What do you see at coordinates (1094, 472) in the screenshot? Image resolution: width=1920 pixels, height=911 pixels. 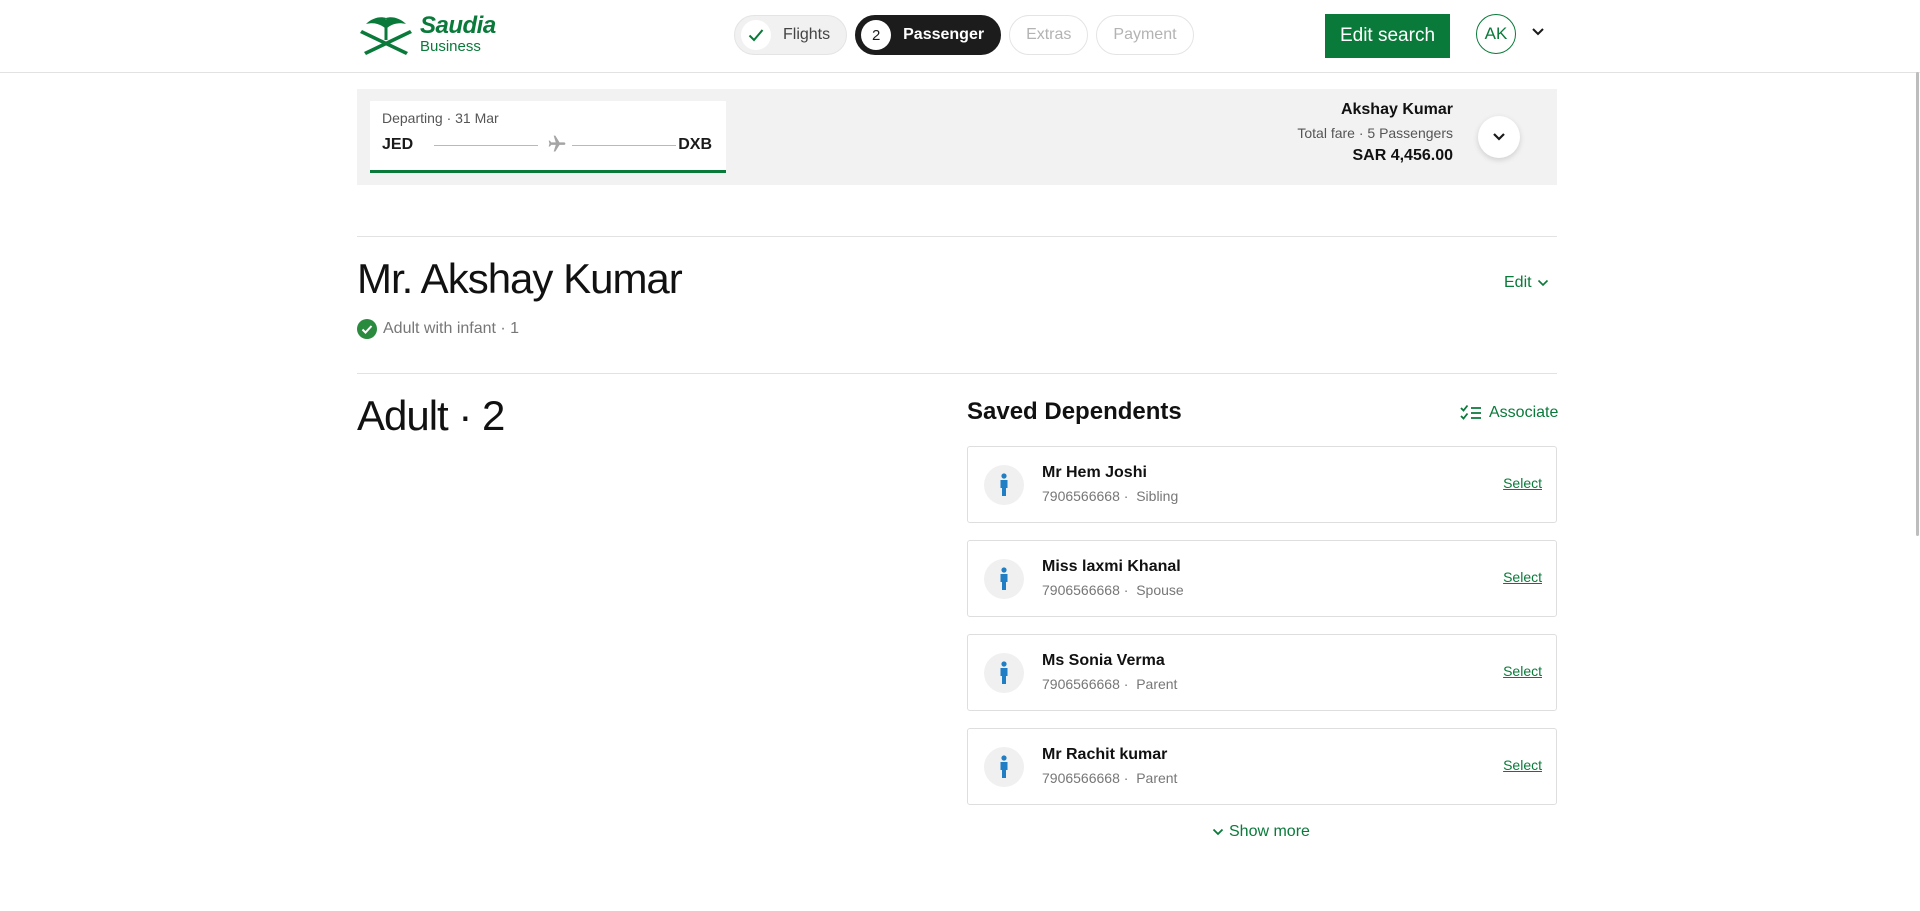 I see `dependent-name: Mr Hem Joshi` at bounding box center [1094, 472].